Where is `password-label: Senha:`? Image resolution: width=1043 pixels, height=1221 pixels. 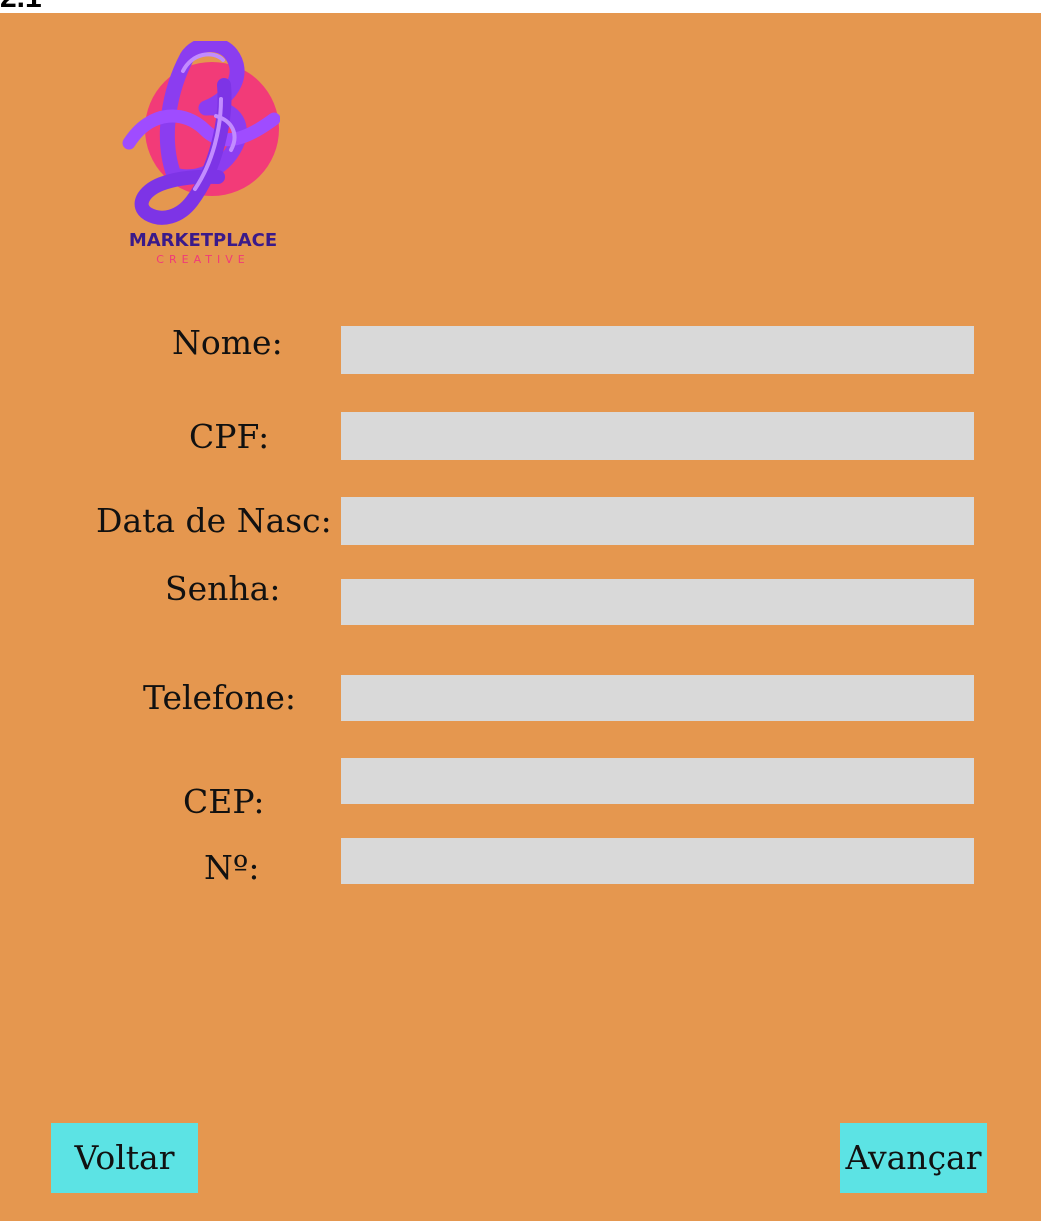 password-label: Senha: is located at coordinates (223, 588).